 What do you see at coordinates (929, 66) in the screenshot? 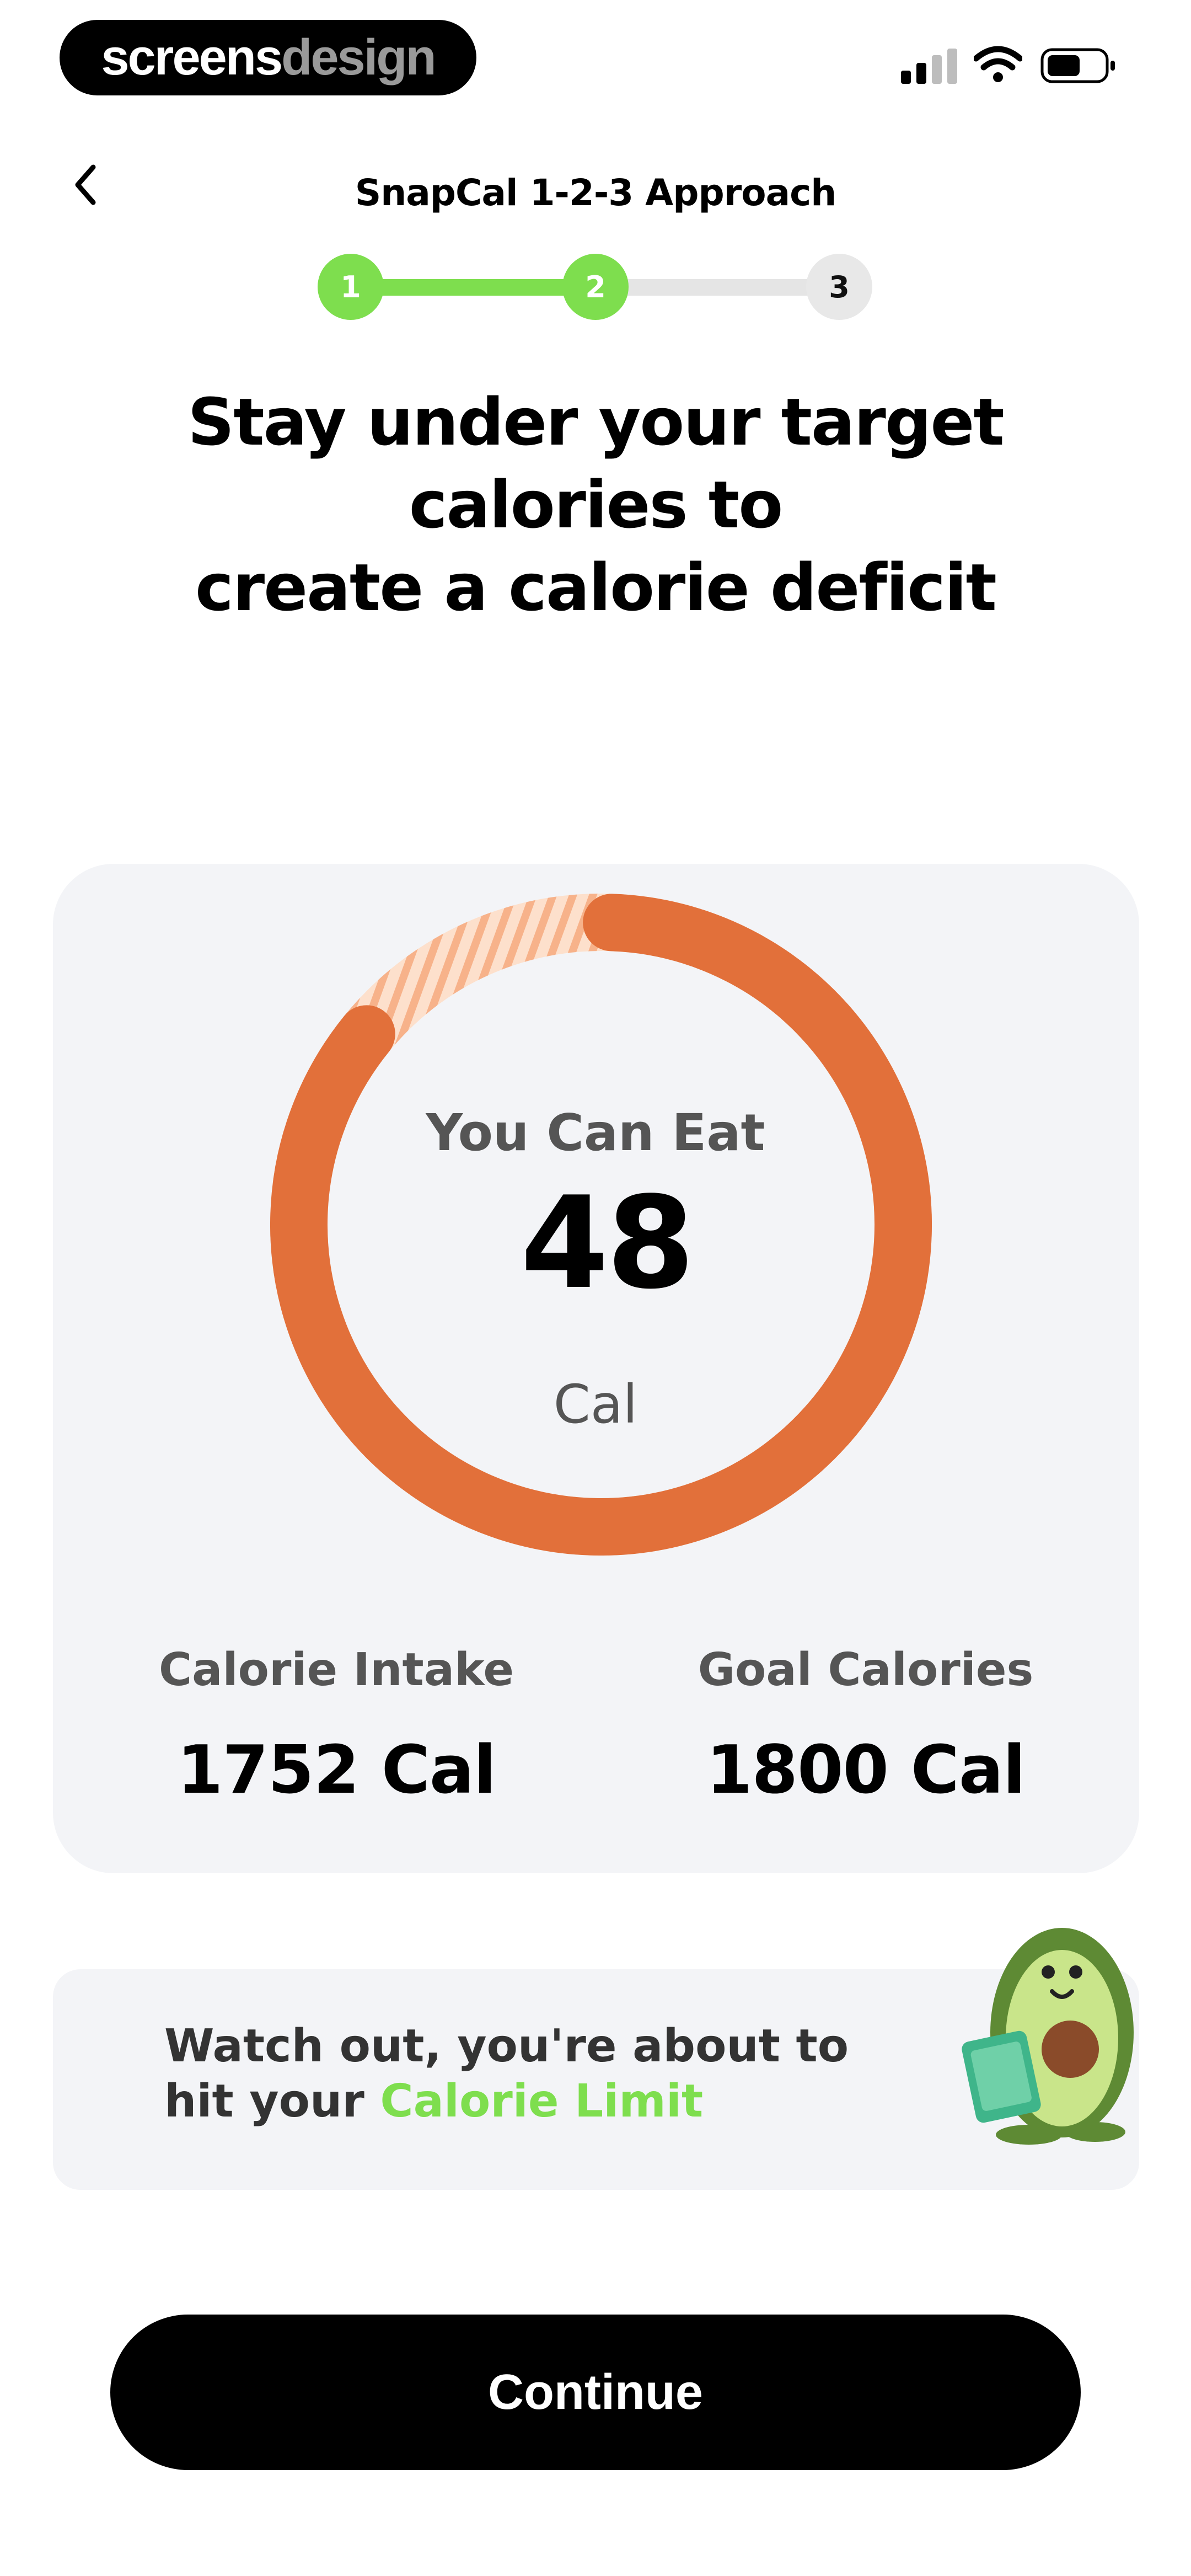
I see `signal-icon` at bounding box center [929, 66].